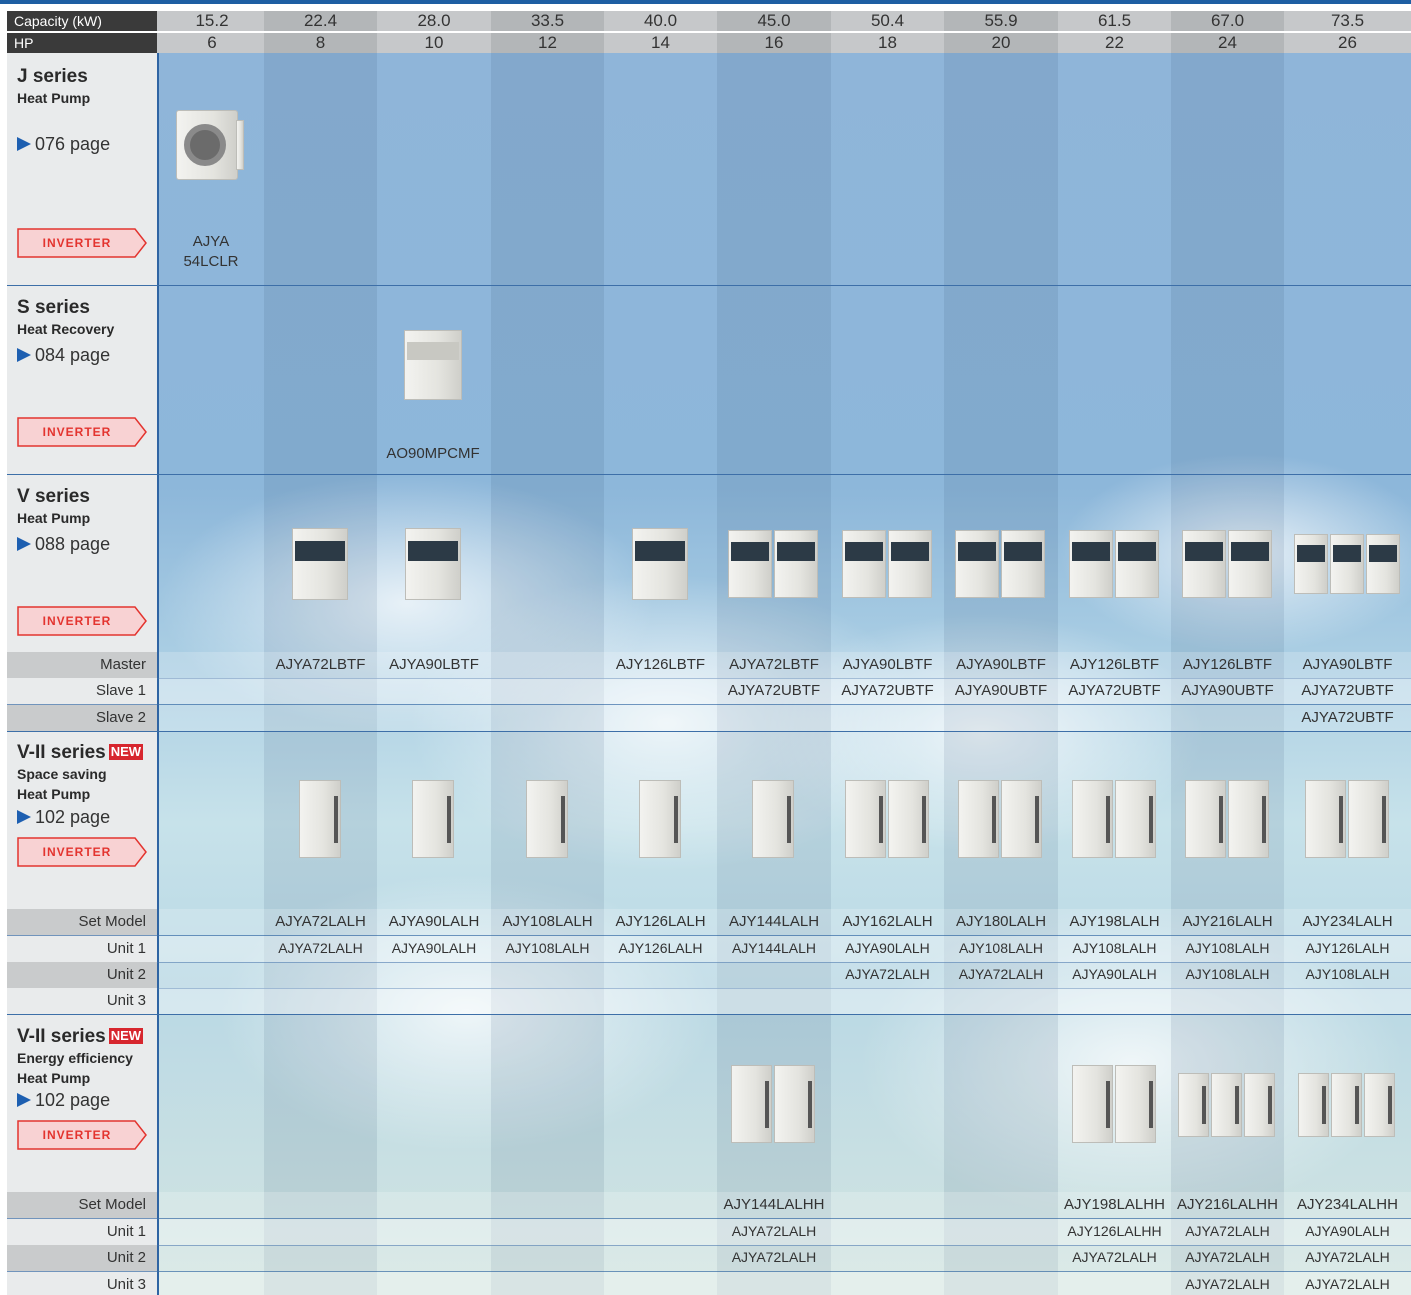 This screenshot has height=1295, width=1411. Describe the element at coordinates (61, 752) in the screenshot. I see `v2-space-title: V-II series` at that location.